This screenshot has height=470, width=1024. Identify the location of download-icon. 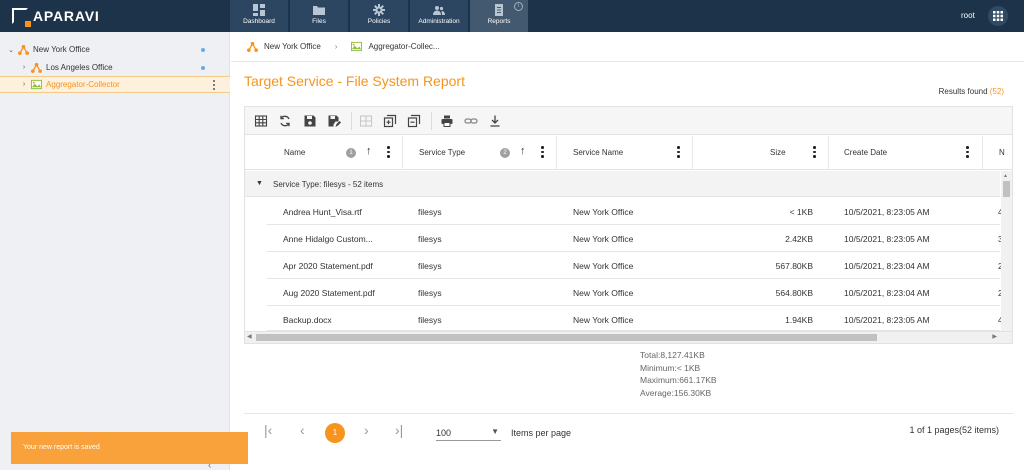
(495, 121).